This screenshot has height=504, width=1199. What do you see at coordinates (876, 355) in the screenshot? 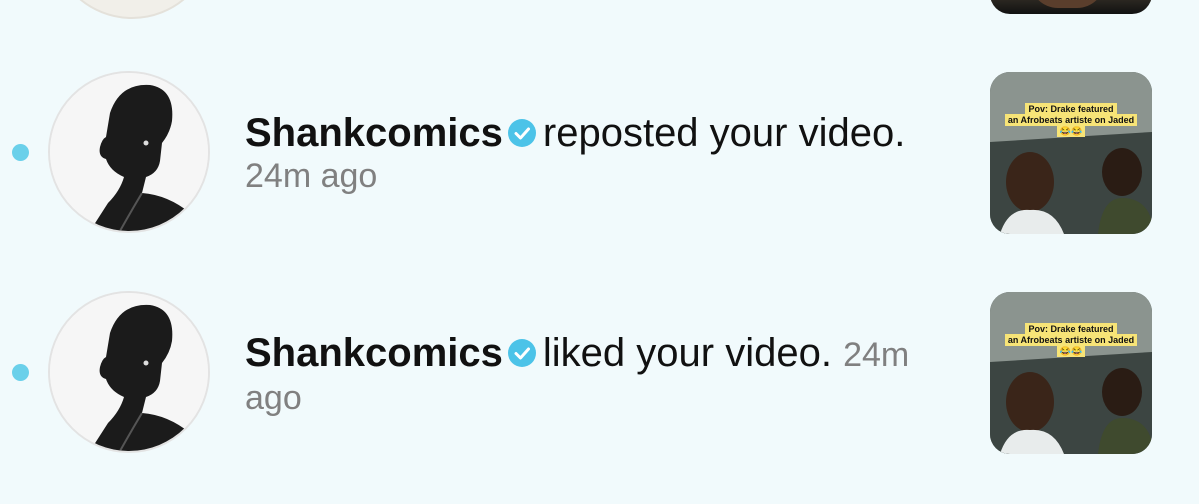
I see `timestamp: 24m` at bounding box center [876, 355].